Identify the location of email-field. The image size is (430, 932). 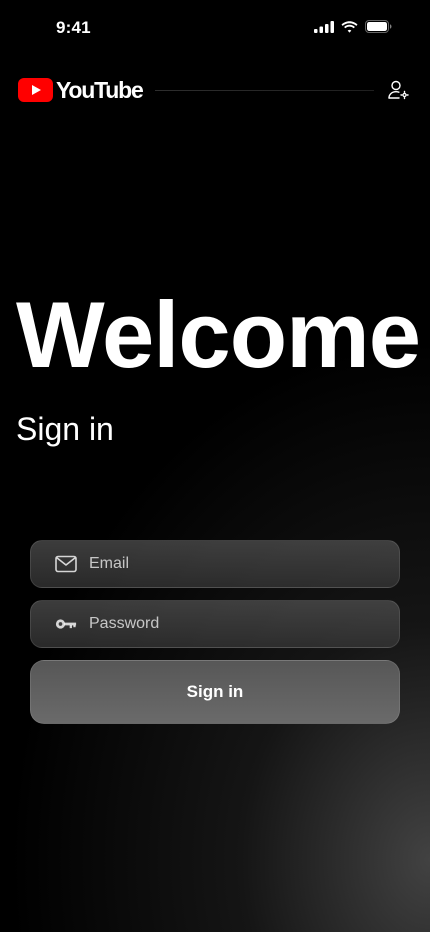
(215, 564).